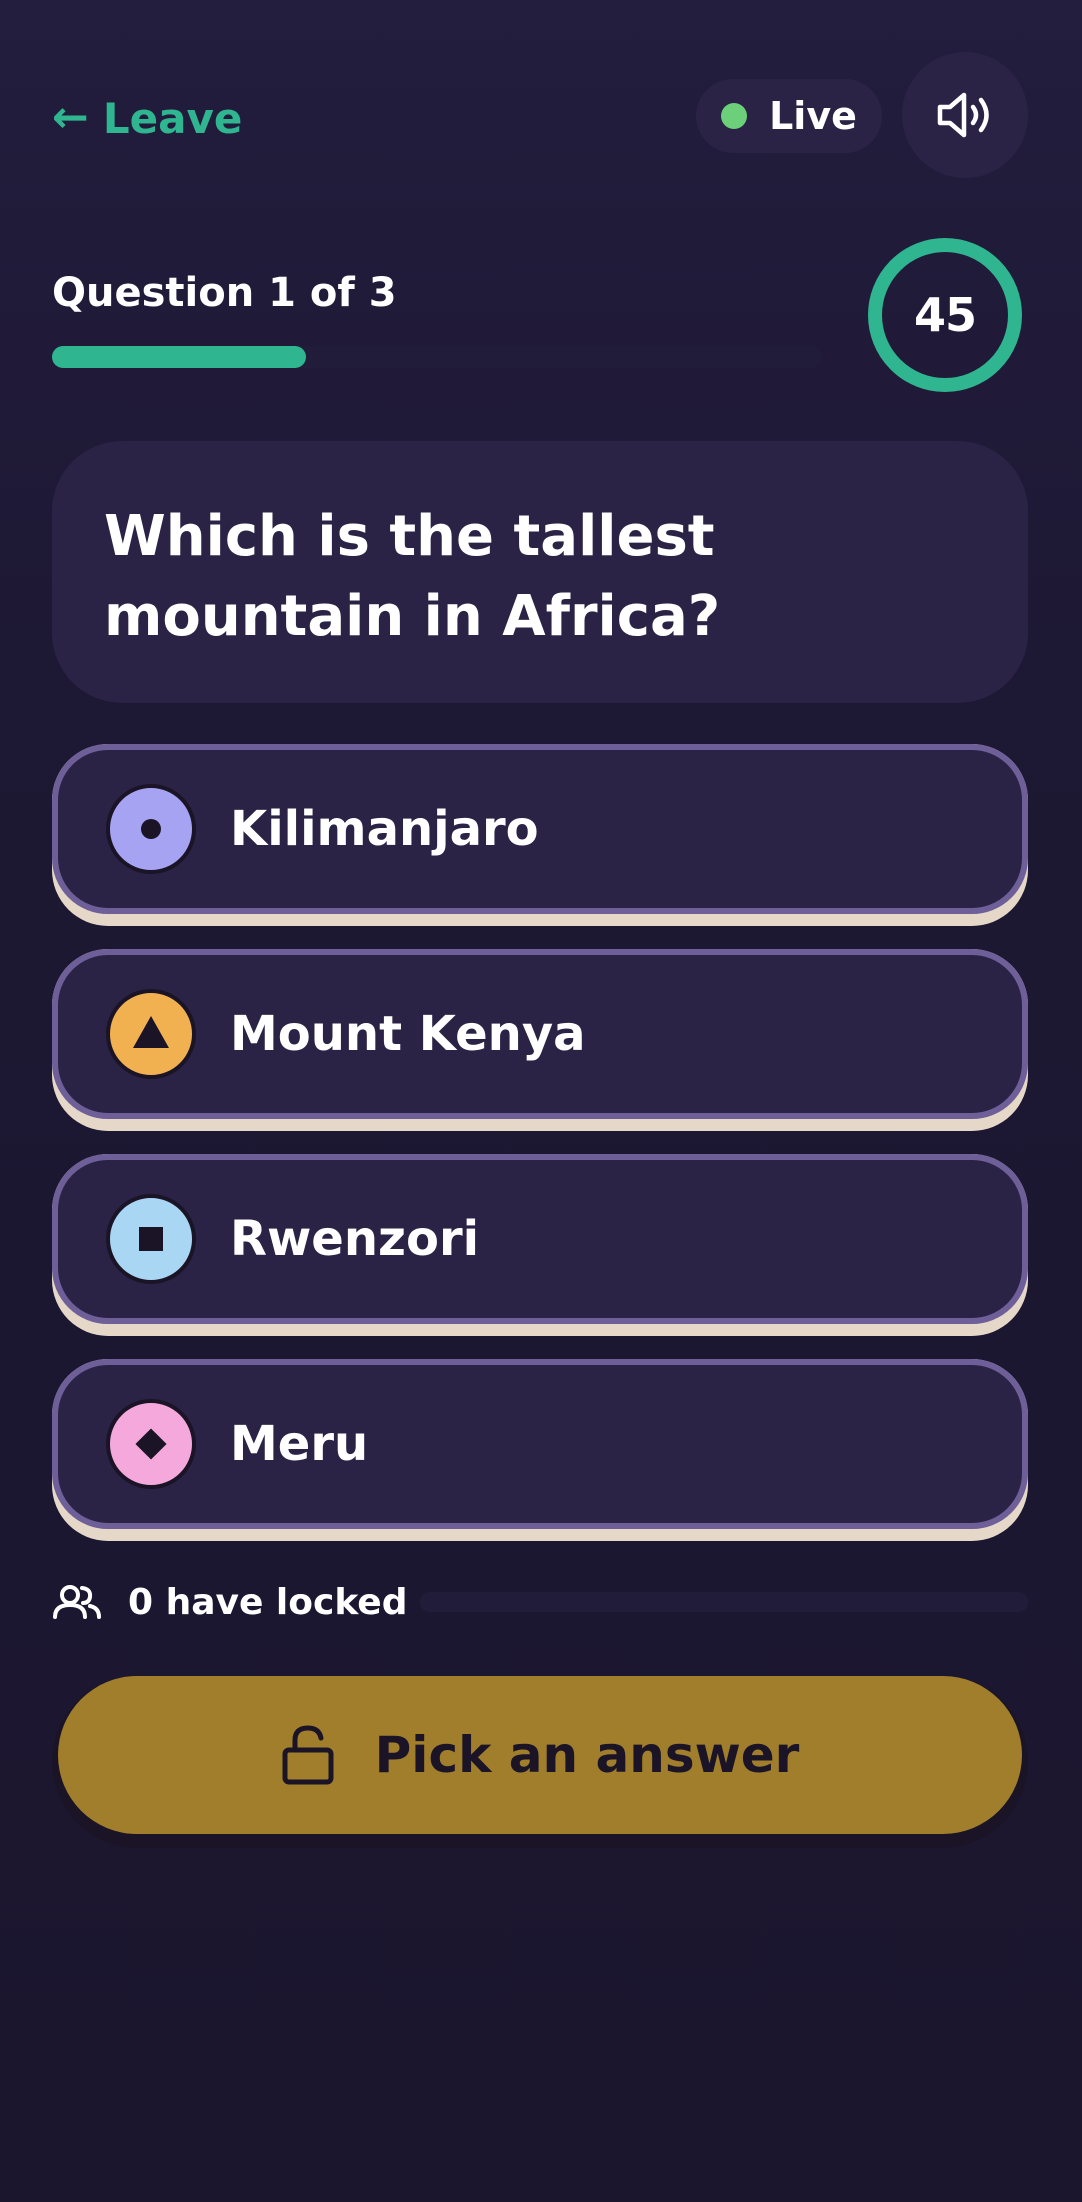 This screenshot has height=2202, width=1082. What do you see at coordinates (77, 1602) in the screenshot?
I see `users-icon` at bounding box center [77, 1602].